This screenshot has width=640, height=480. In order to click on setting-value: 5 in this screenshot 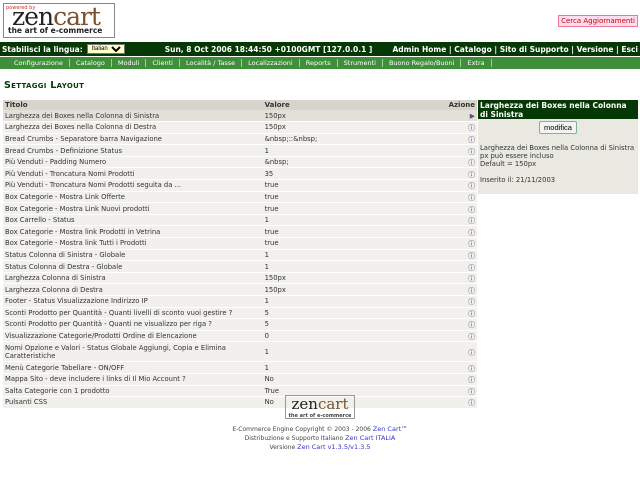, I will do `click(354, 313)`.